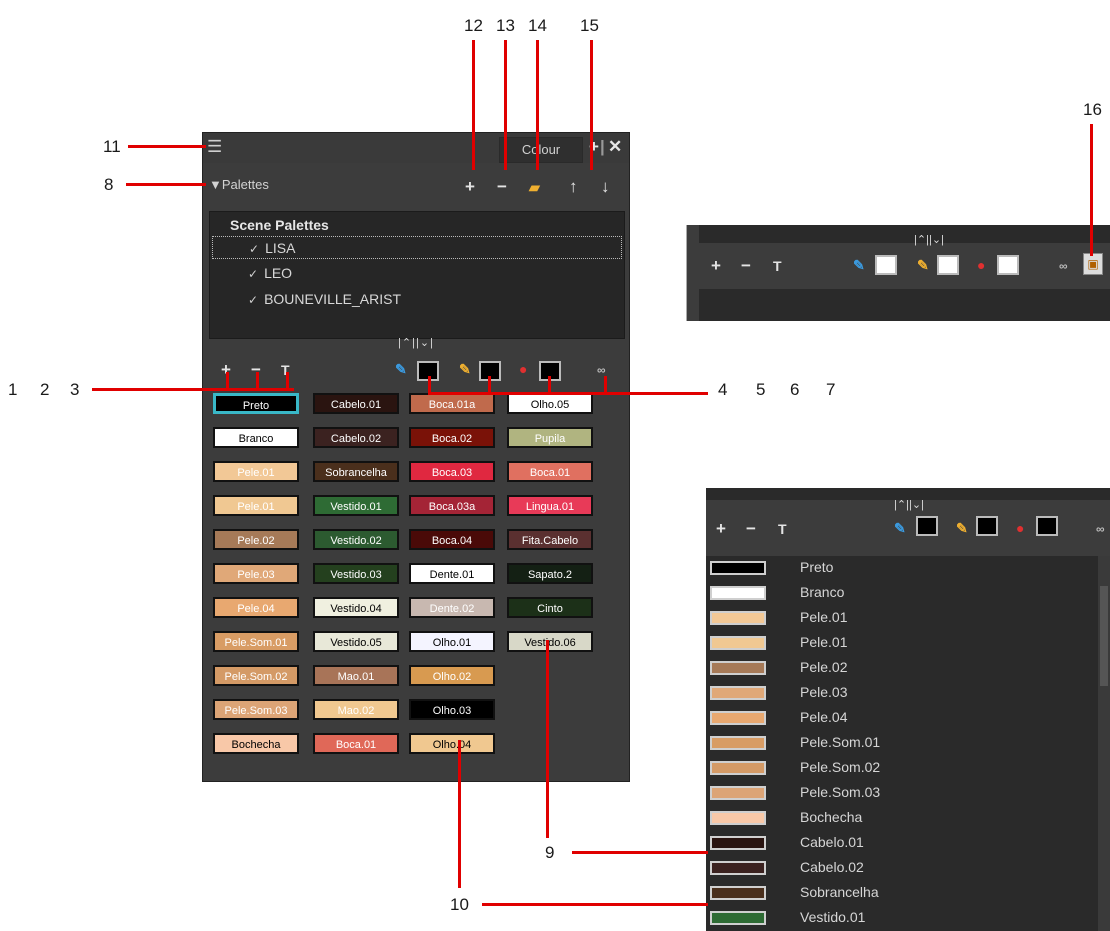 Image resolution: width=1110 pixels, height=931 pixels. Describe the element at coordinates (452, 471) in the screenshot. I see `colour-swatch: Boca.03` at that location.